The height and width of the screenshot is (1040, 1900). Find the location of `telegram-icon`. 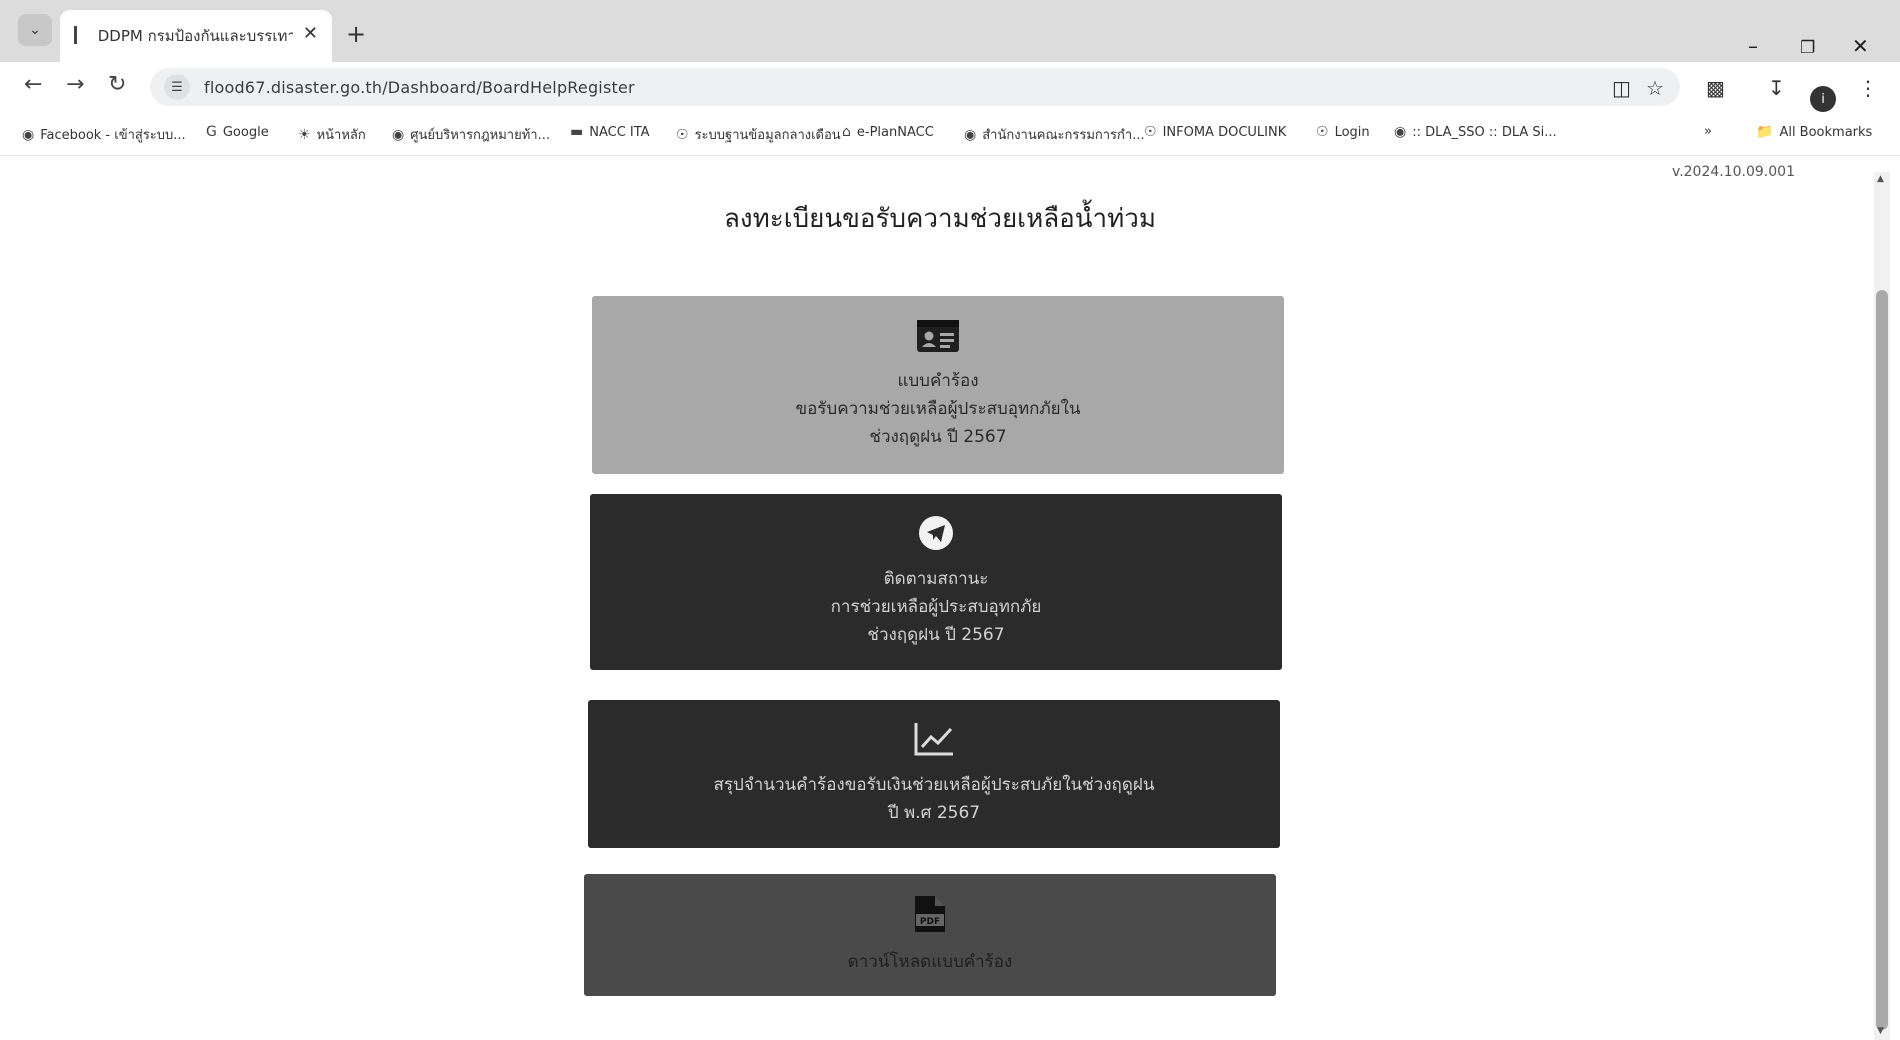

telegram-icon is located at coordinates (936, 533).